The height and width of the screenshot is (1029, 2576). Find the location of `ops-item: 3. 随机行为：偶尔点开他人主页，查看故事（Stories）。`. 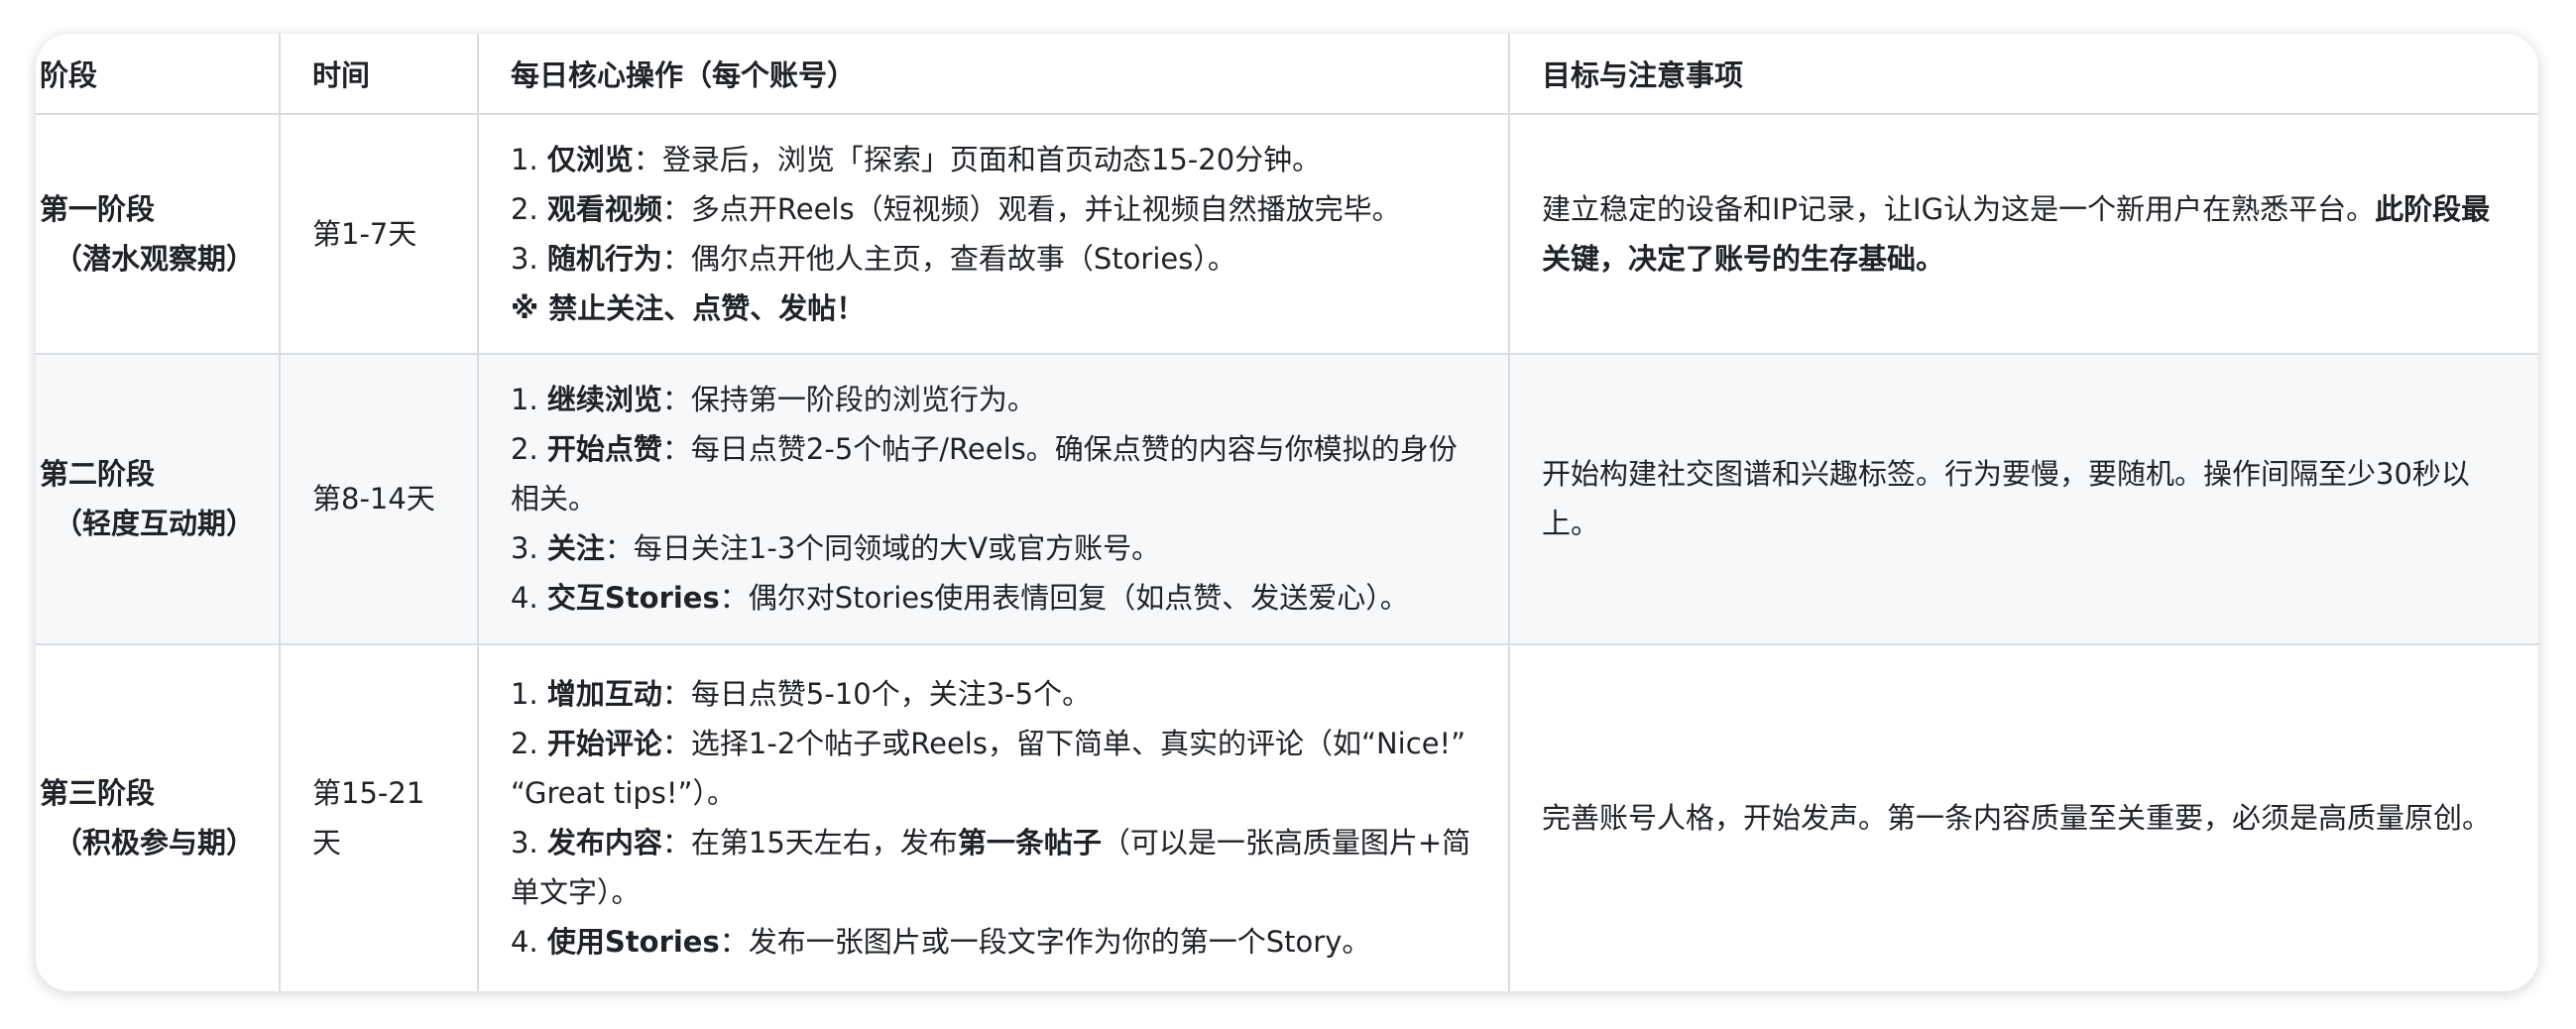

ops-item: 3. 随机行为：偶尔点开他人主页，查看故事（Stories）。 is located at coordinates (874, 259).